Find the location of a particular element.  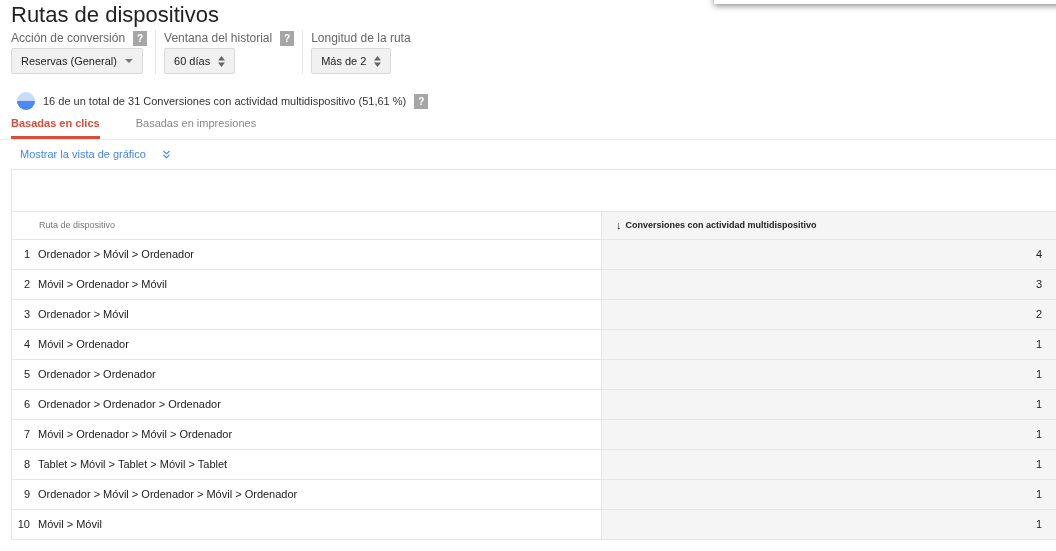

table-cell-text: Ordenador > Ordenador is located at coordinates (97, 375).